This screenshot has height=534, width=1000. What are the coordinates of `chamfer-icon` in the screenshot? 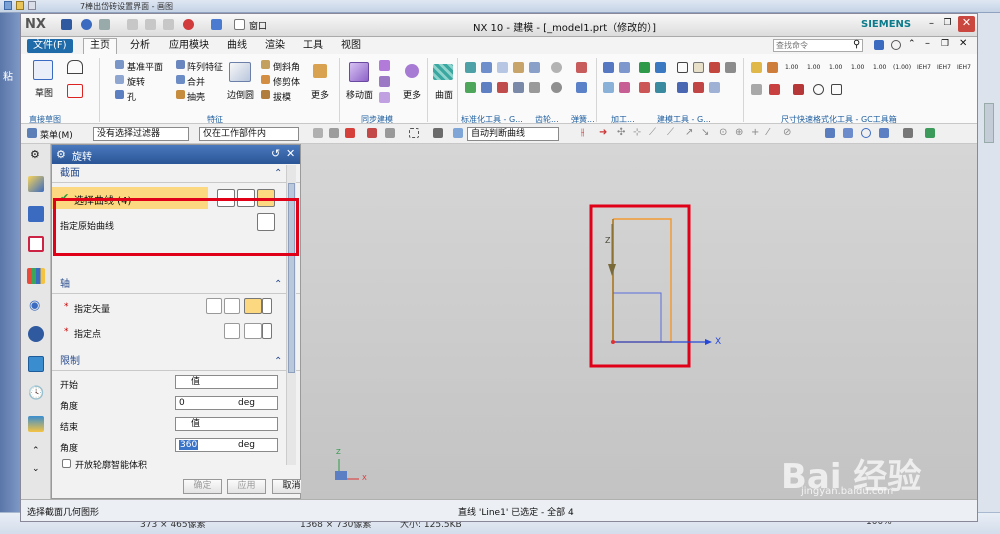 It's located at (265, 64).